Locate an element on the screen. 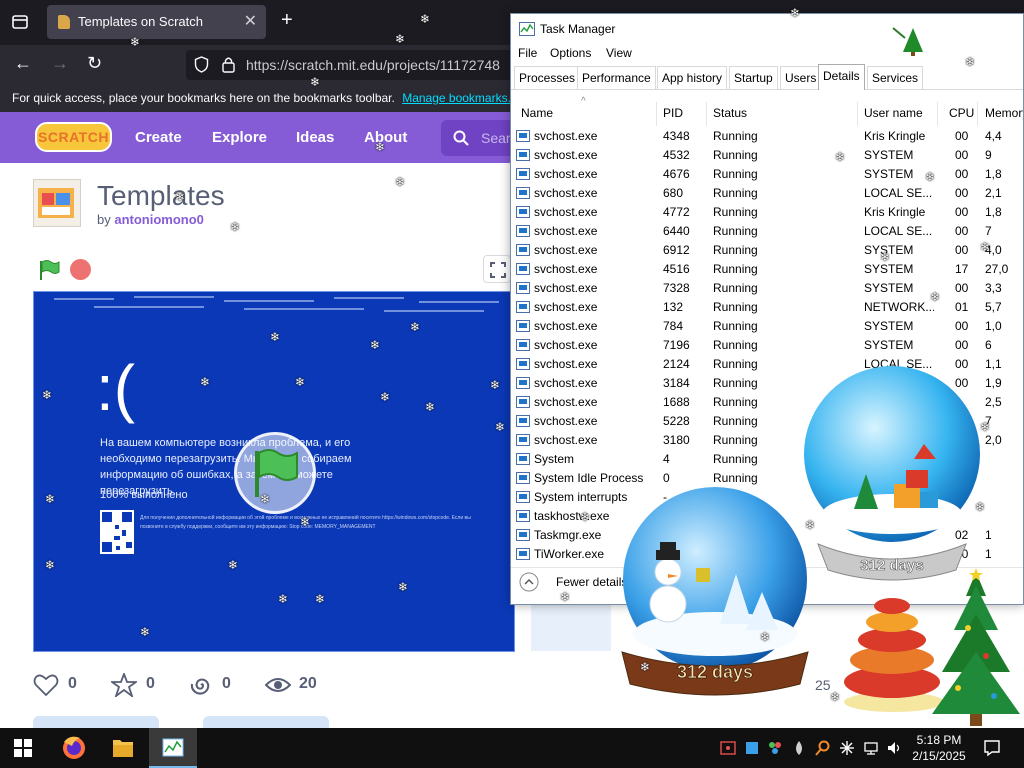 This screenshot has width=1024, height=768. tray-network-apps-icon is located at coordinates (775, 748).